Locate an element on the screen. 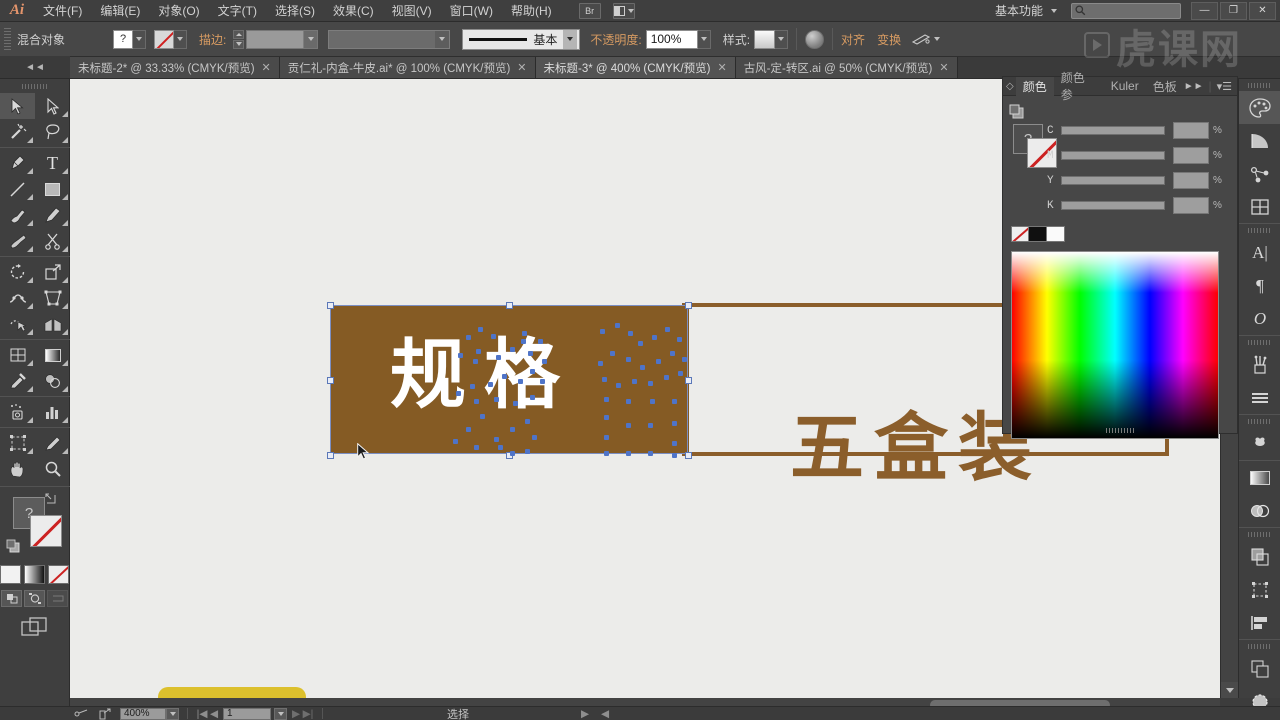  character-icon: A| is located at coordinates (1259, 252).